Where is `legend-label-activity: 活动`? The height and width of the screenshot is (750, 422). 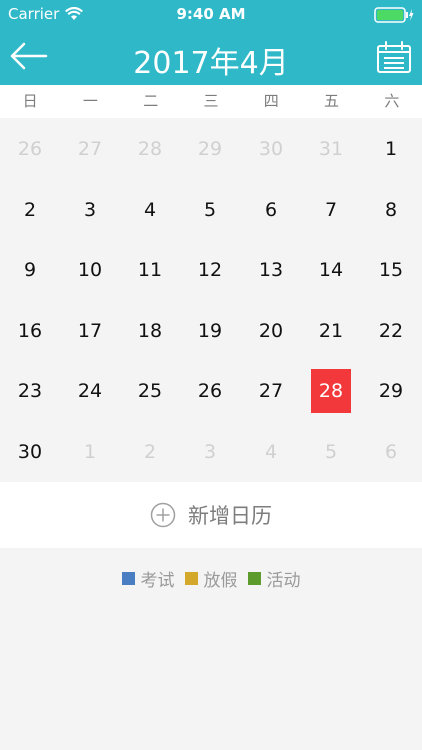
legend-label-activity: 活动 is located at coordinates (283, 580).